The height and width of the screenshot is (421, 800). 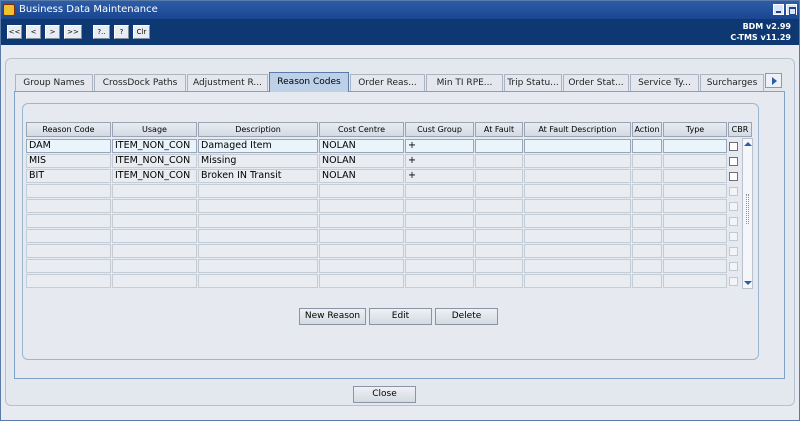 What do you see at coordinates (73, 32) in the screenshot?
I see `last-record-button: >>` at bounding box center [73, 32].